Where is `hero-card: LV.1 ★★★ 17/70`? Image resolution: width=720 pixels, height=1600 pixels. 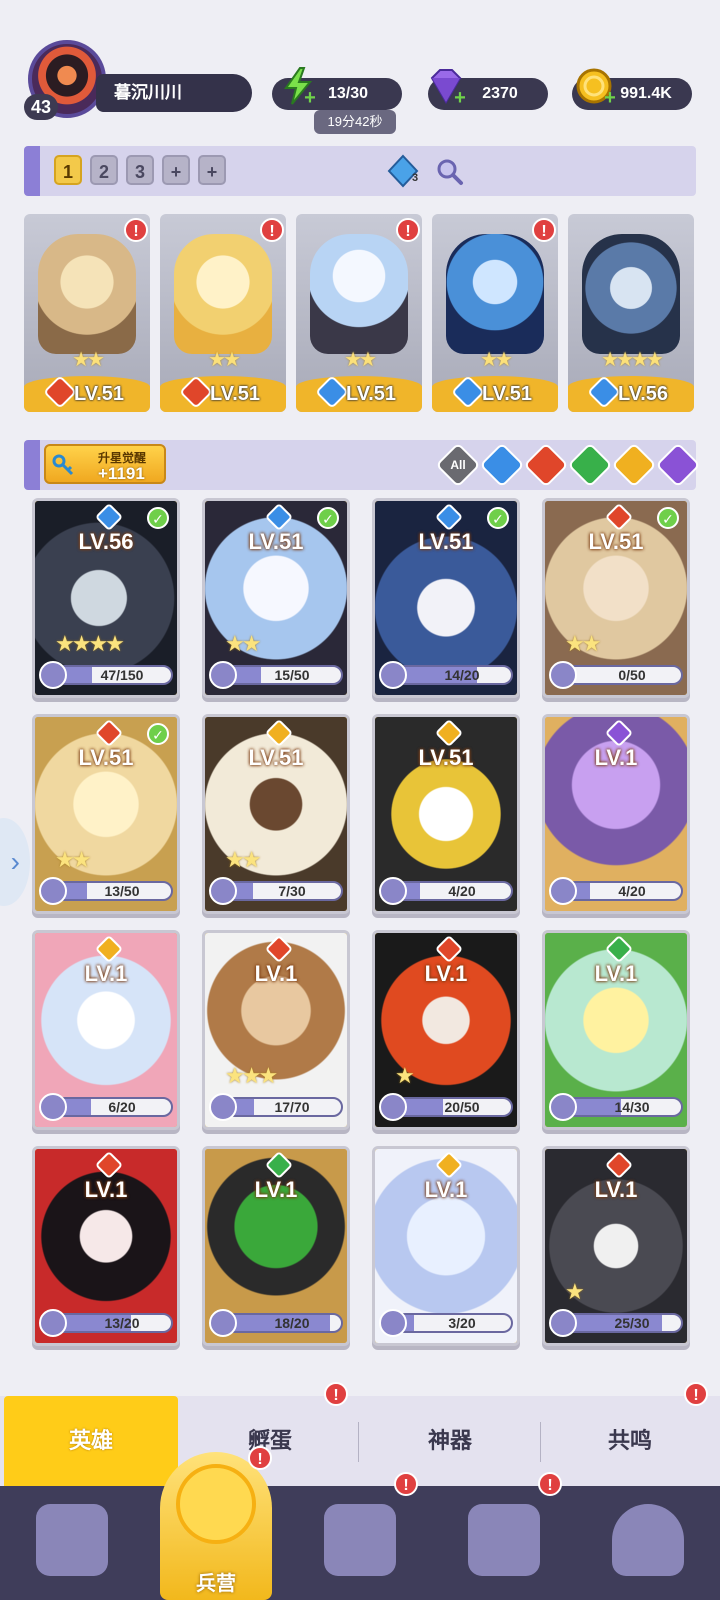
hero-card: LV.1 ★★★ 17/70 is located at coordinates (276, 1030).